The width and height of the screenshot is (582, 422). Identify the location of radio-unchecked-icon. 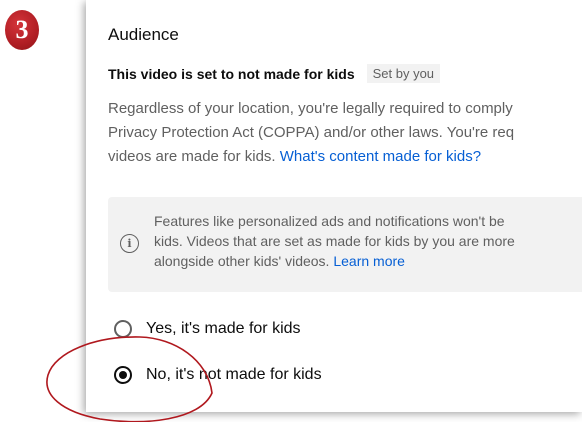
(123, 329).